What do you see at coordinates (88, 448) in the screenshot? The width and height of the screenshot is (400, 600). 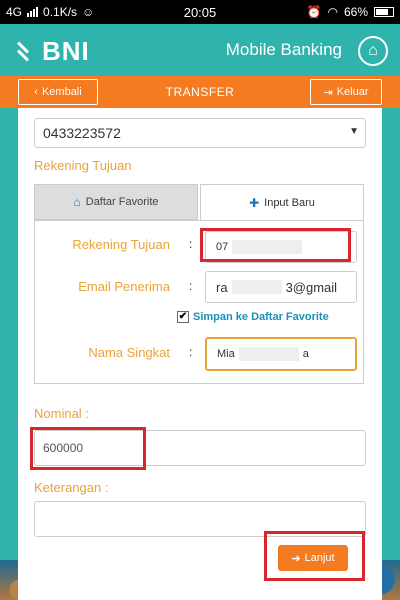 I see `highlight-nominal` at bounding box center [88, 448].